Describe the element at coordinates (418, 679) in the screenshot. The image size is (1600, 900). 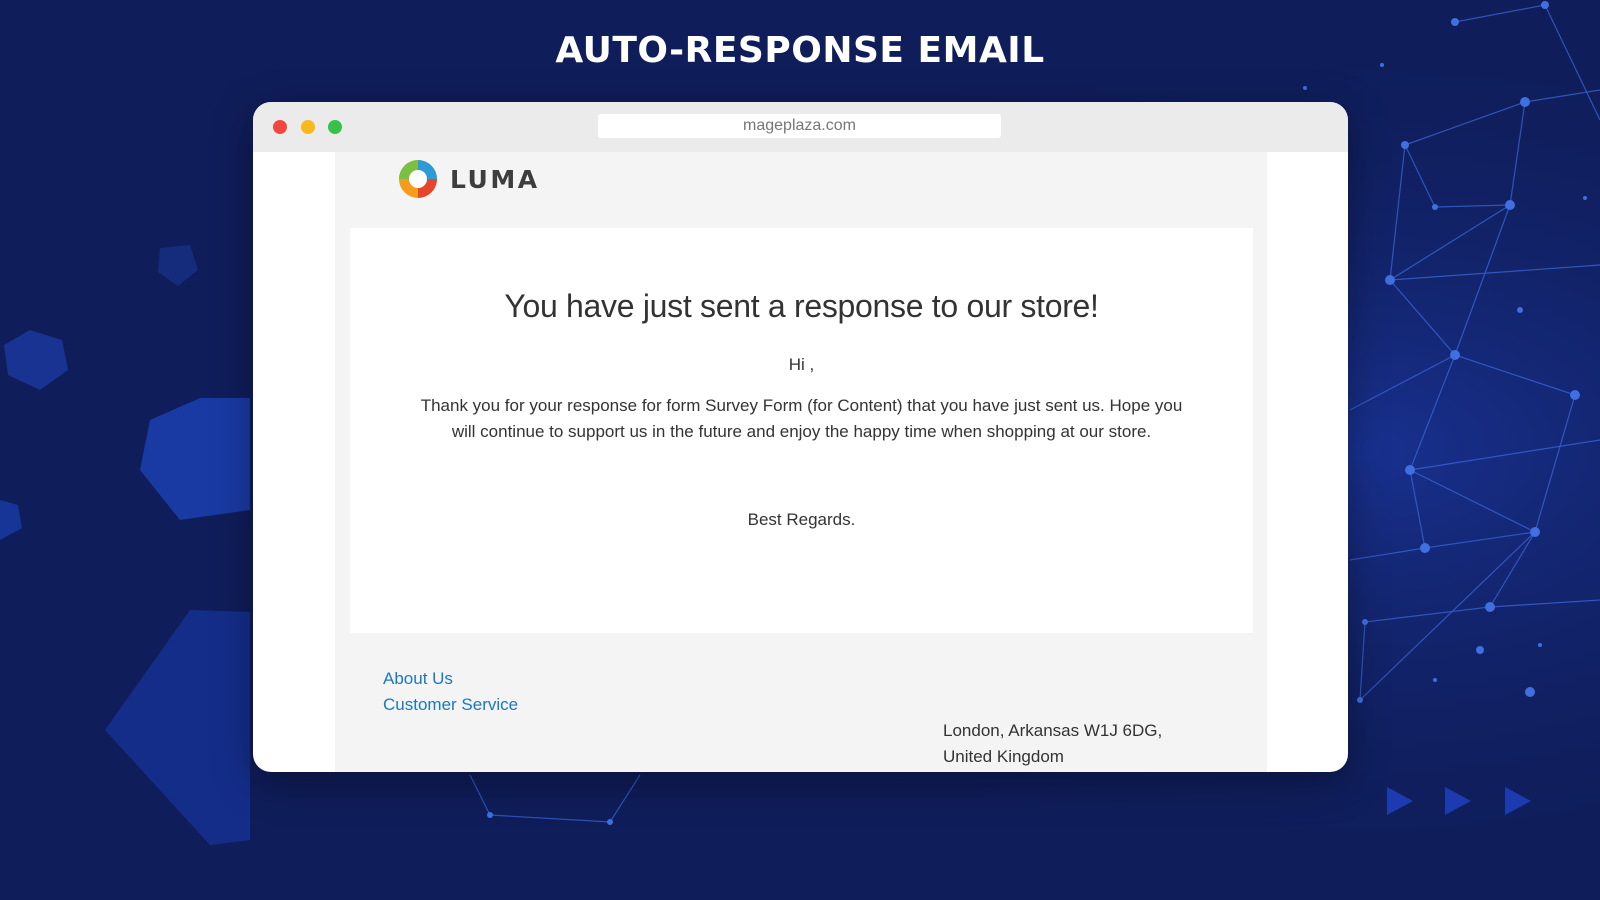
I see `about-us-link: About Us` at that location.